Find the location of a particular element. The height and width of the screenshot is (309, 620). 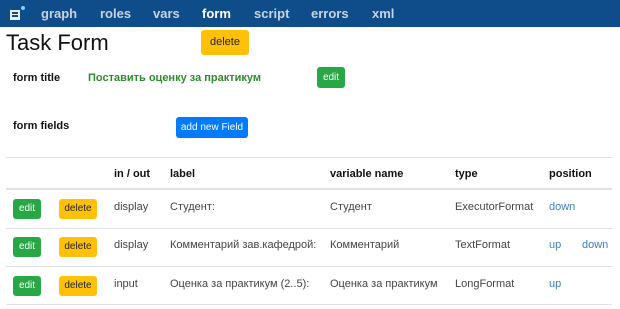

cell-type: TextFormat is located at coordinates (483, 245).